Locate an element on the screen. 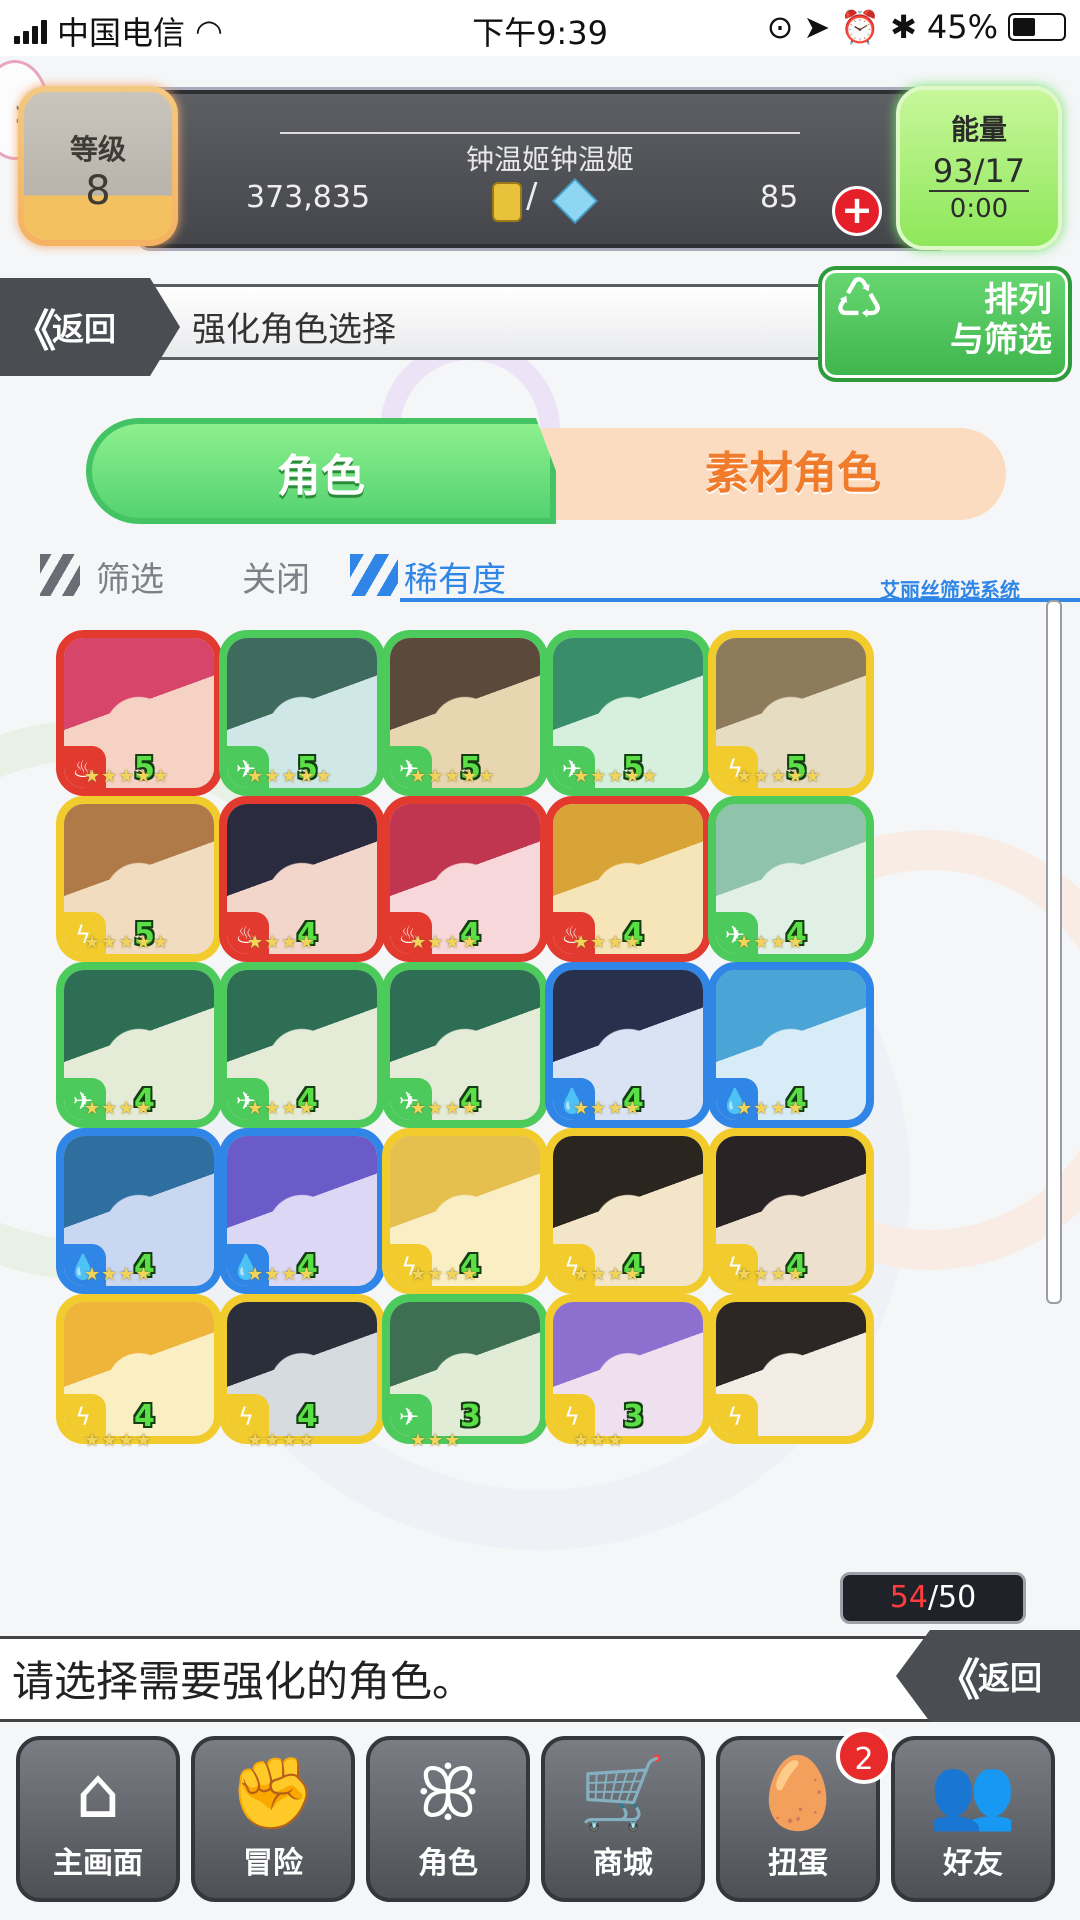 Image resolution: width=1080 pixels, height=1920 pixels. character-count: 54/50 is located at coordinates (933, 1598).